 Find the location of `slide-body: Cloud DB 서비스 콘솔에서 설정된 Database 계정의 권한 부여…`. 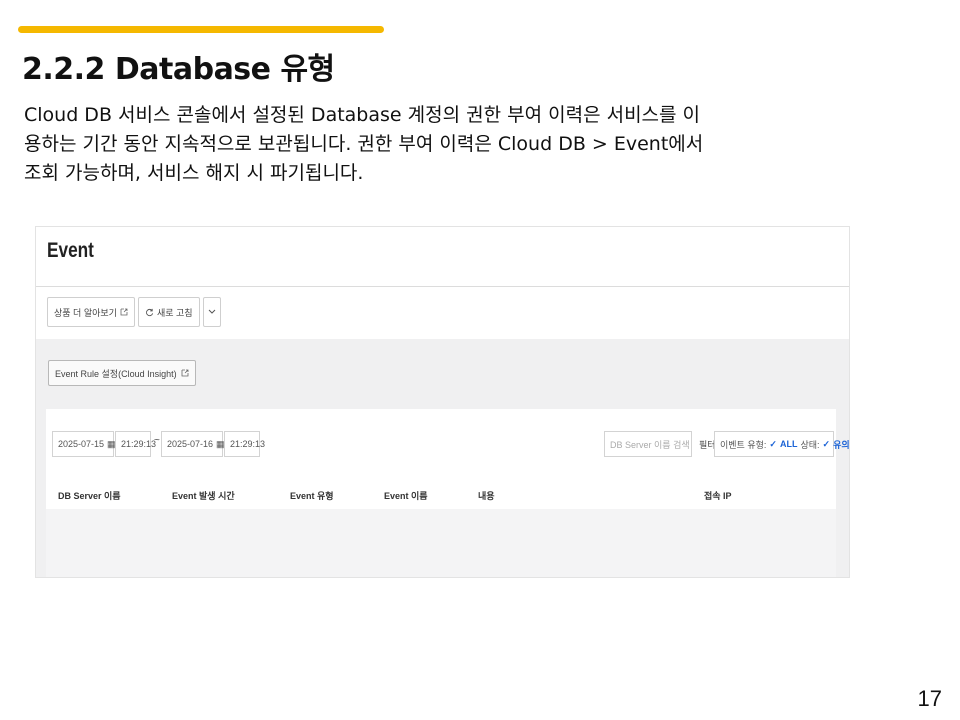

slide-body: Cloud DB 서비스 콘솔에서 설정된 Database 계정의 권한 부여… is located at coordinates (474, 144).